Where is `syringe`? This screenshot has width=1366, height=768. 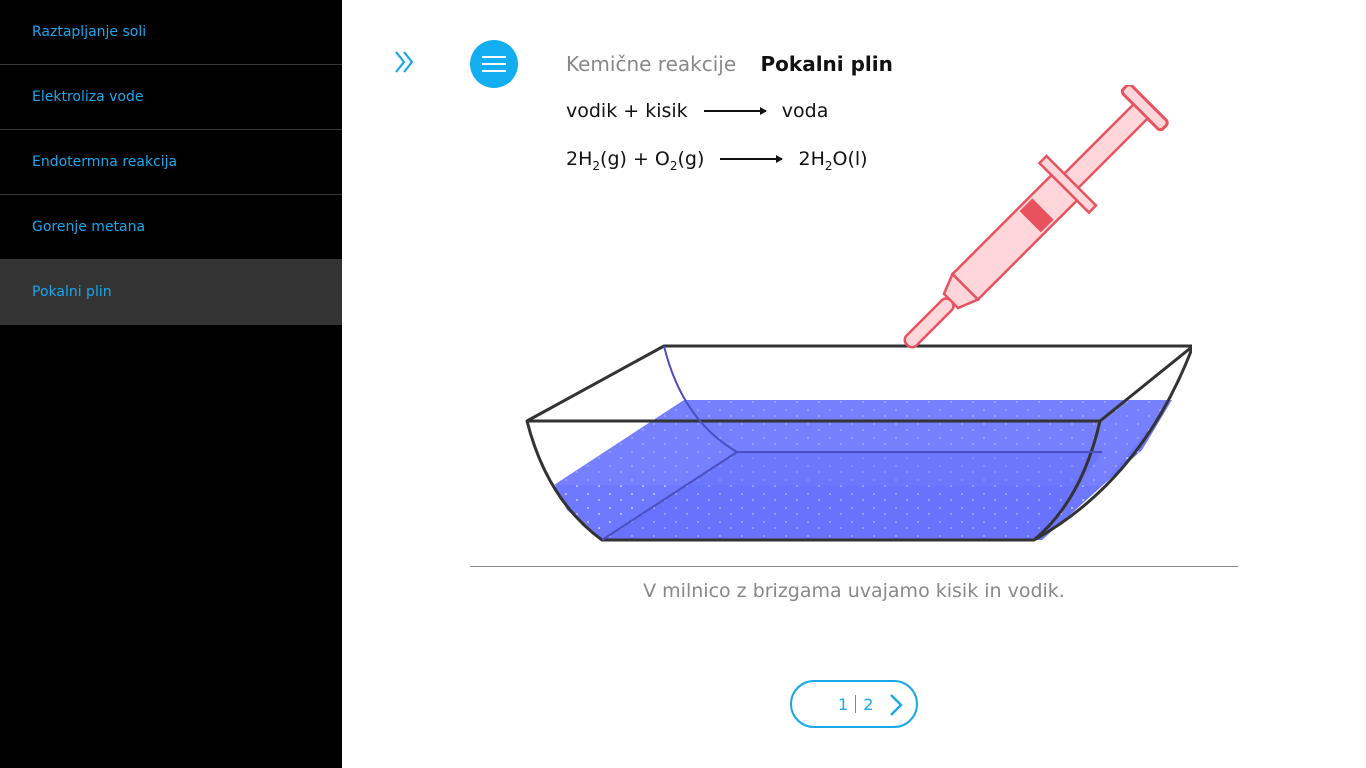 syringe is located at coordinates (1036, 217).